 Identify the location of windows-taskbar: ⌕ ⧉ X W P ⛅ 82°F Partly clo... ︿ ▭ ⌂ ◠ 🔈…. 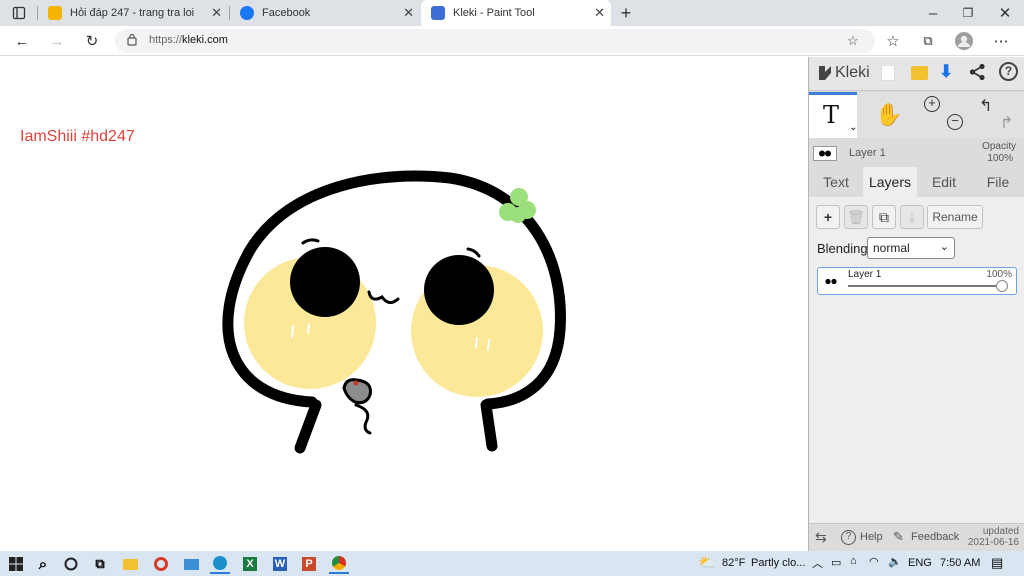
(512, 563).